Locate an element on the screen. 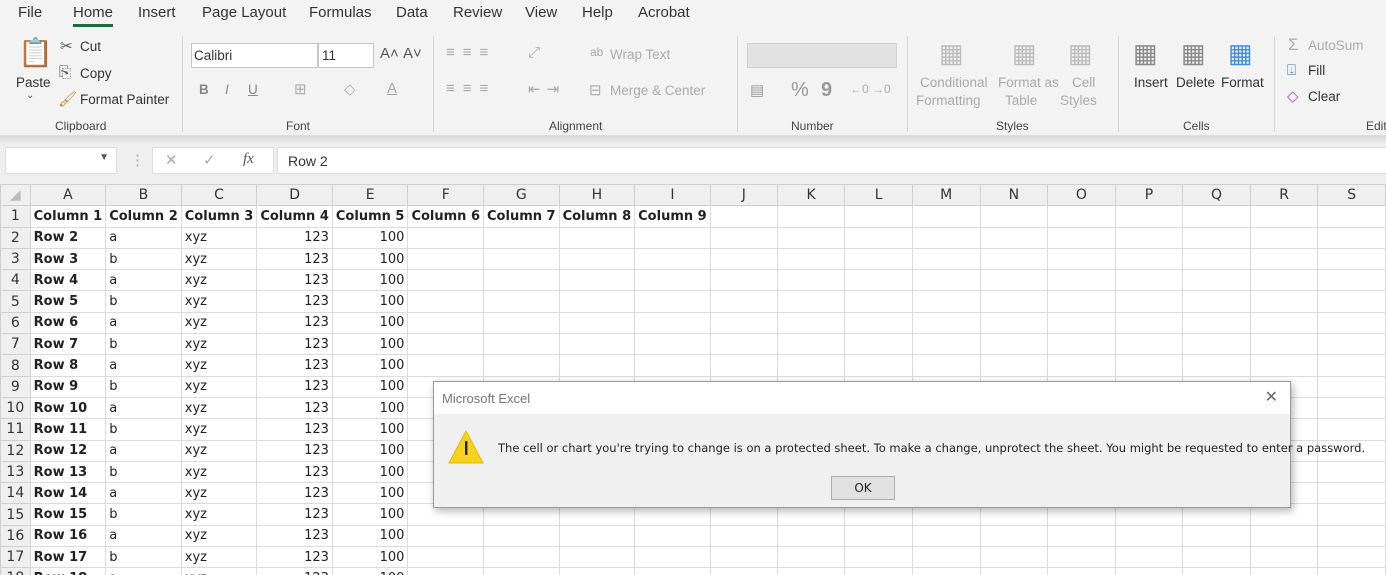 This screenshot has height=575, width=1386. column-header: H is located at coordinates (597, 195).